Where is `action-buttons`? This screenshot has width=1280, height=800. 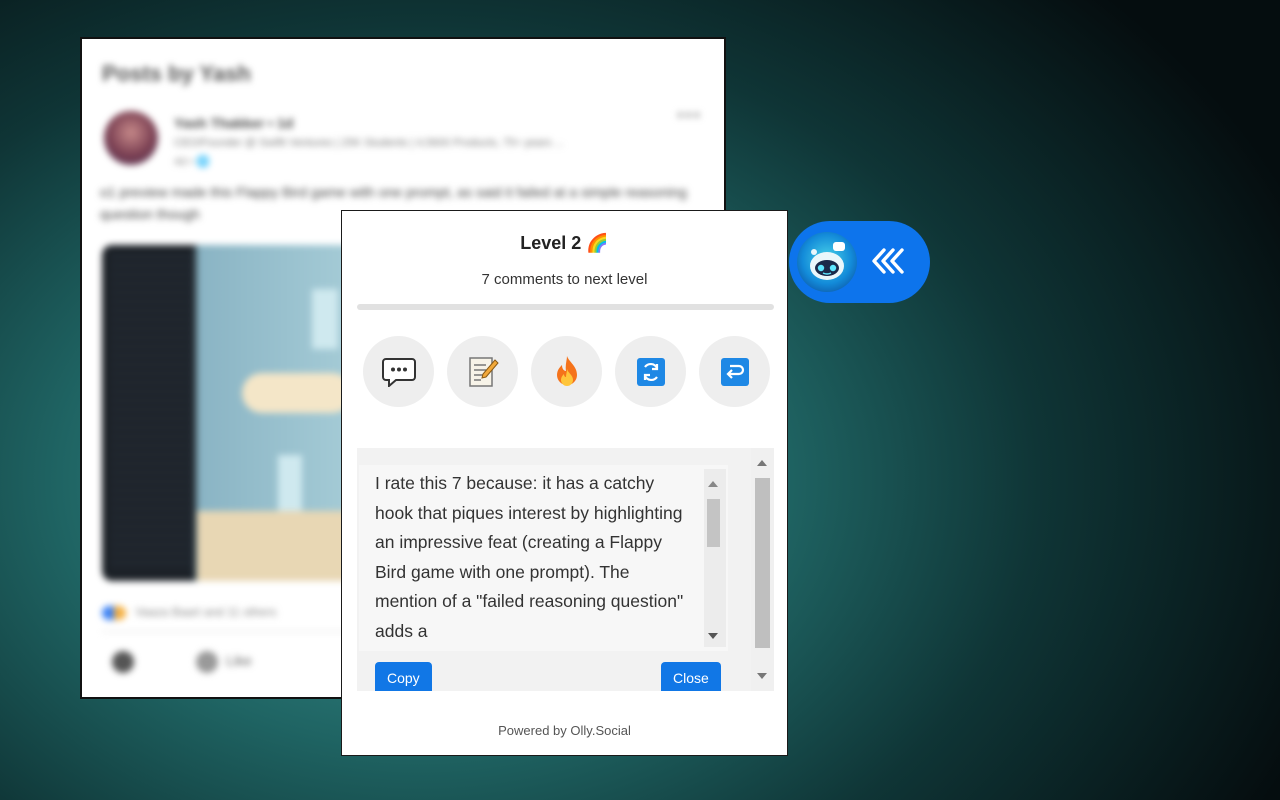 action-buttons is located at coordinates (566, 371).